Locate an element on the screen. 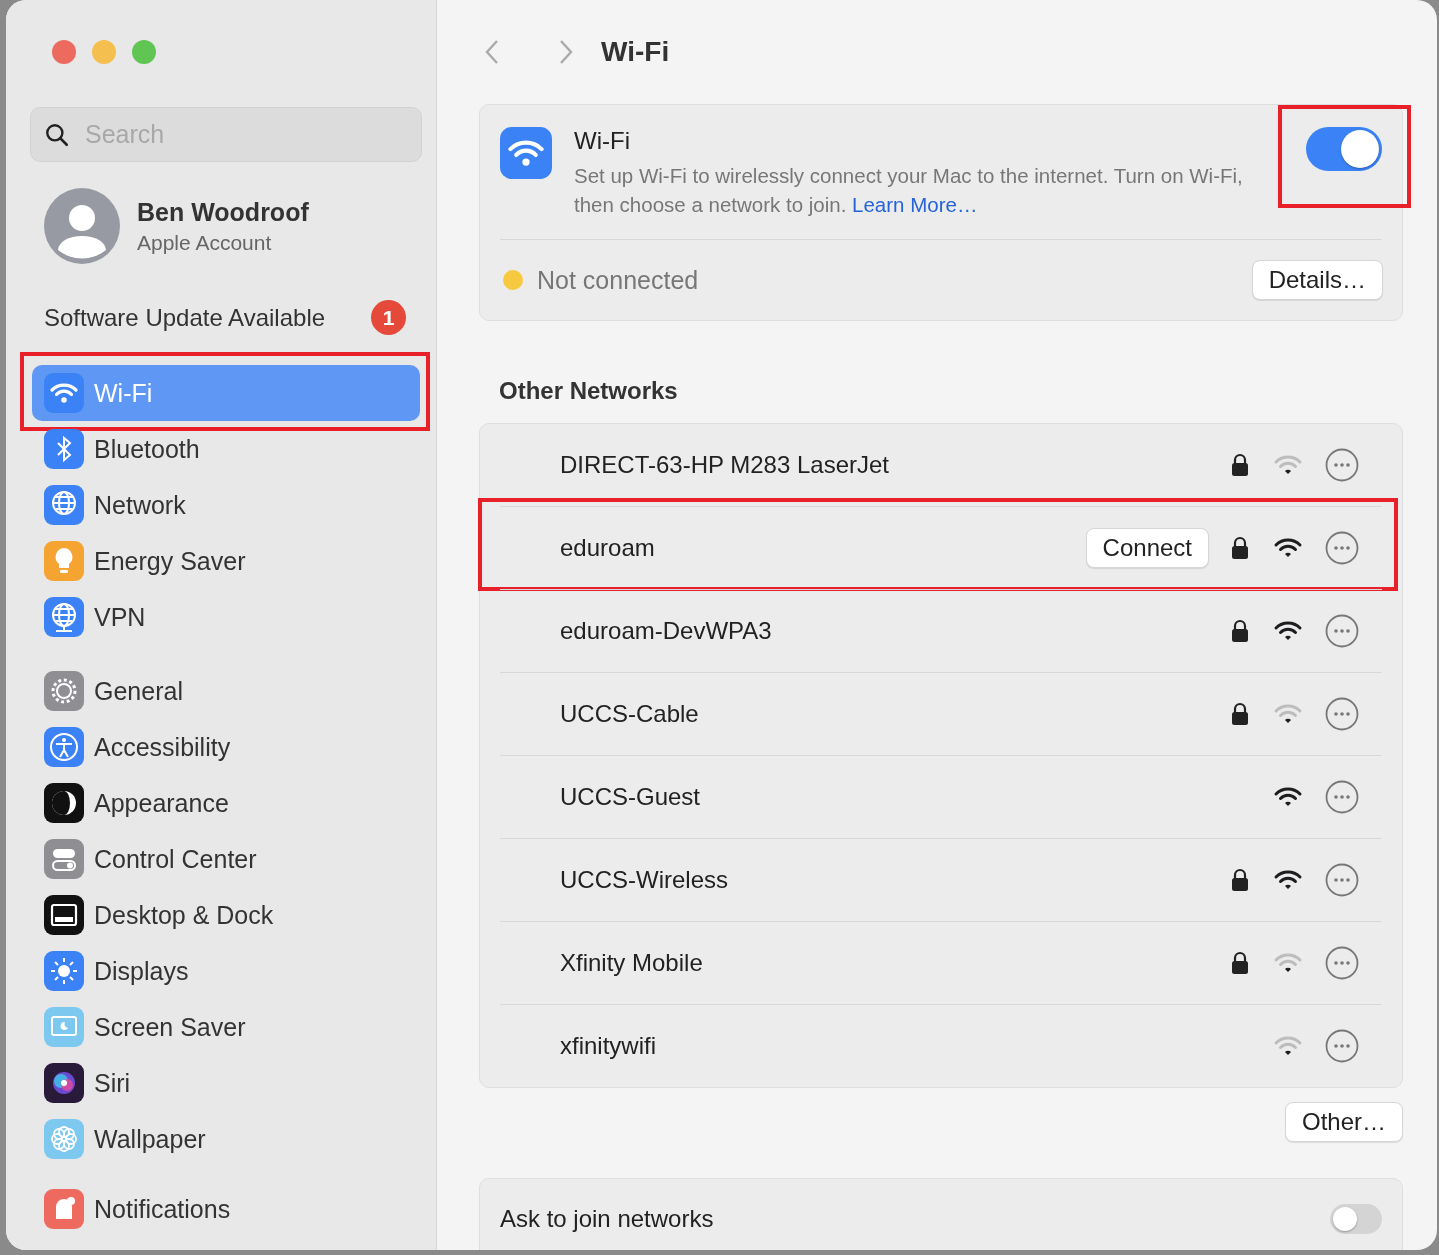 Image resolution: width=1439 pixels, height=1255 pixels. ask-to-join-toggle is located at coordinates (1356, 1219).